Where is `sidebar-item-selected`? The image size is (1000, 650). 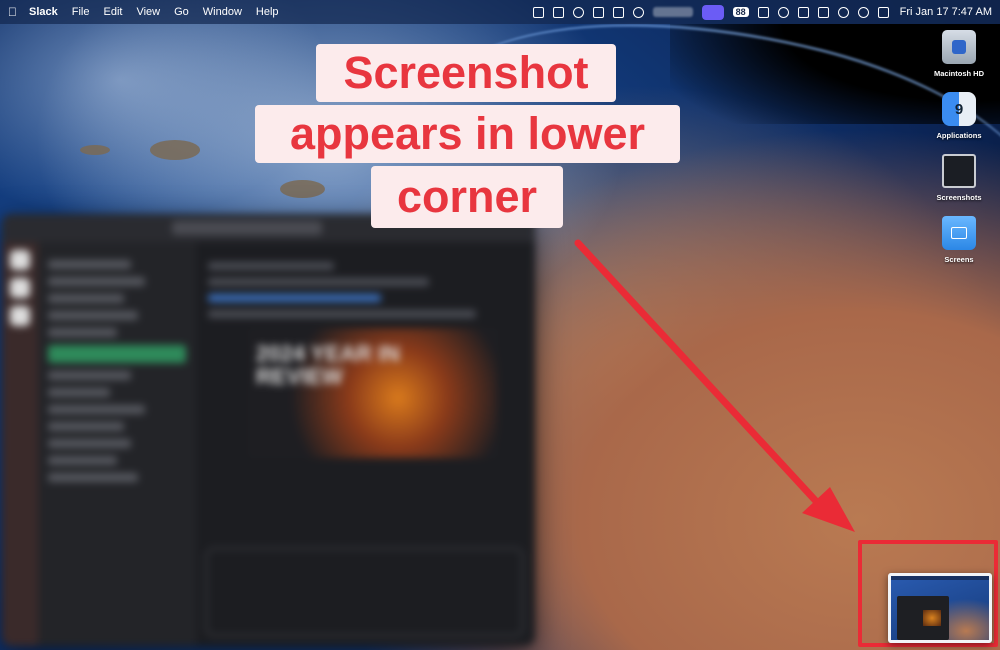
sidebar-item-selected is located at coordinates (117, 354).